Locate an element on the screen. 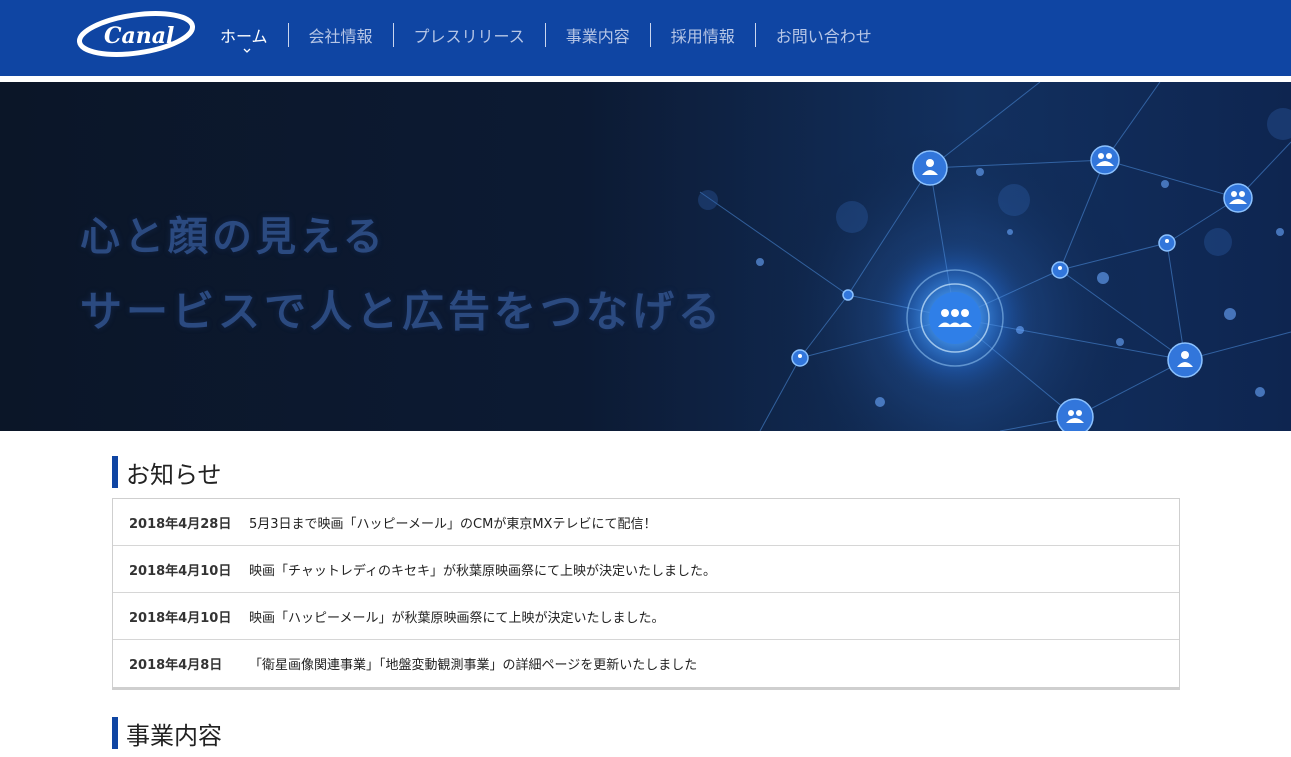 The width and height of the screenshot is (1291, 757). nav-recruit-label: 採用情報 is located at coordinates (702, 36).